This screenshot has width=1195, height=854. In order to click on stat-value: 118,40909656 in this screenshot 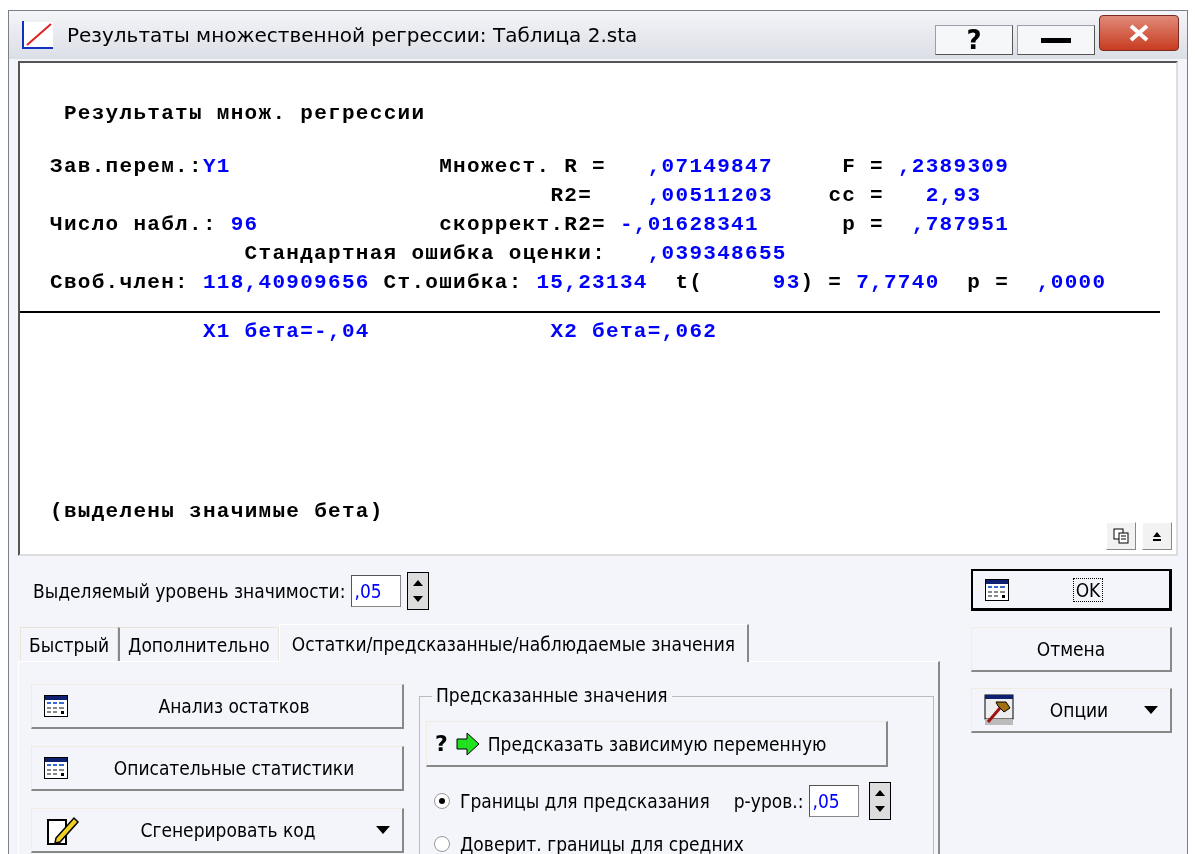, I will do `click(286, 282)`.